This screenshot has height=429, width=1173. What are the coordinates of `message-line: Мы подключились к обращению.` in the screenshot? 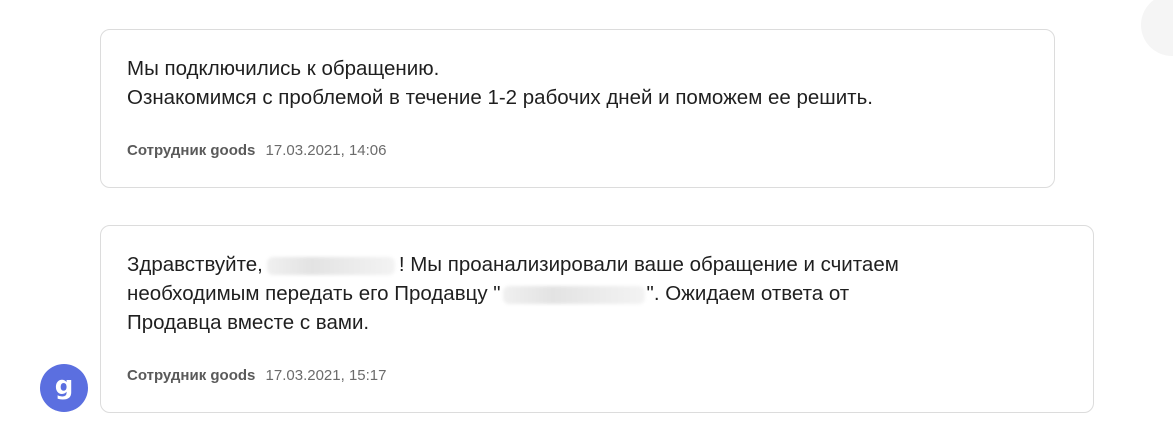 It's located at (283, 68).